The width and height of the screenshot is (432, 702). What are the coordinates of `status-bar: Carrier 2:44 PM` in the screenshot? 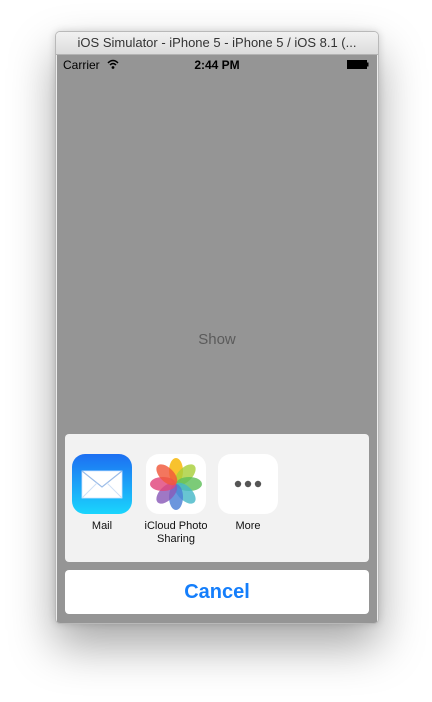 It's located at (217, 65).